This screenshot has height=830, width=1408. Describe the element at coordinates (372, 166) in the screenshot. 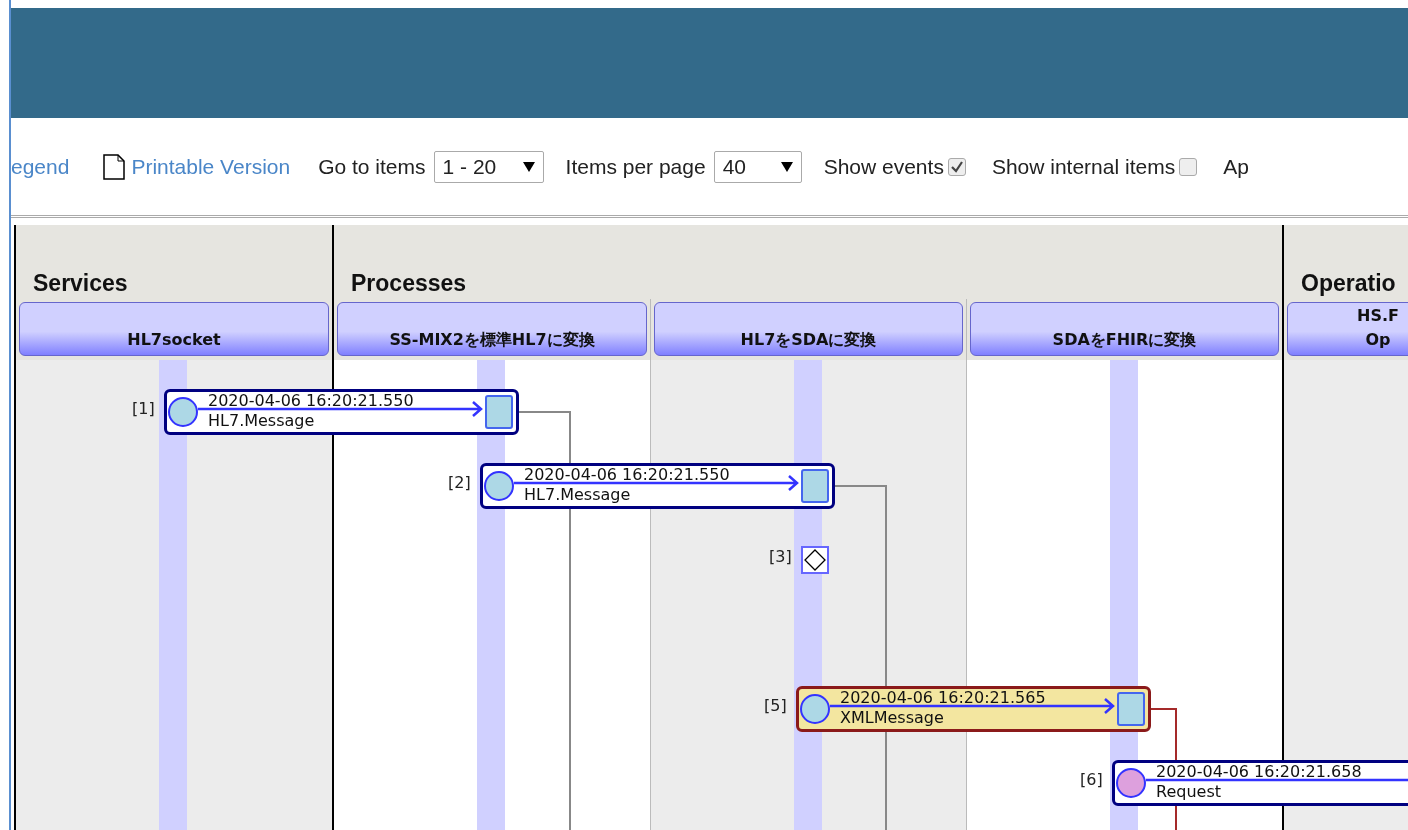

I see `go-to-items-label: Go to items` at that location.